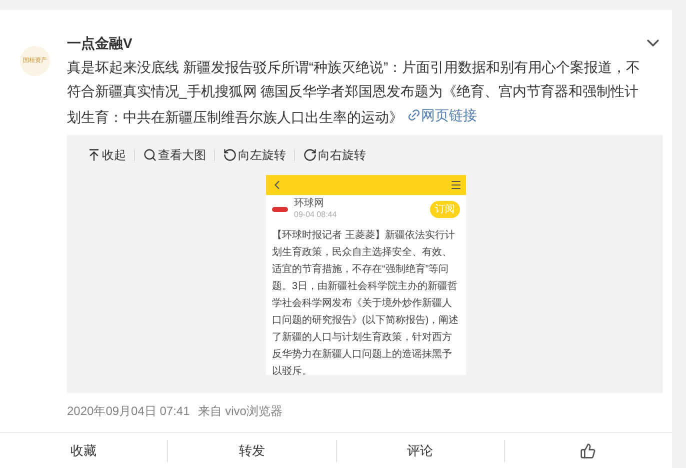 This screenshot has width=686, height=468. Describe the element at coordinates (588, 450) in the screenshot. I see `thumbs-up-icon` at that location.